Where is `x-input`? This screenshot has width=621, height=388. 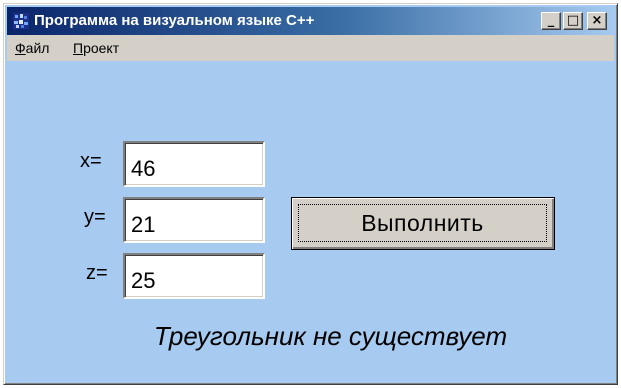
x-input is located at coordinates (194, 164).